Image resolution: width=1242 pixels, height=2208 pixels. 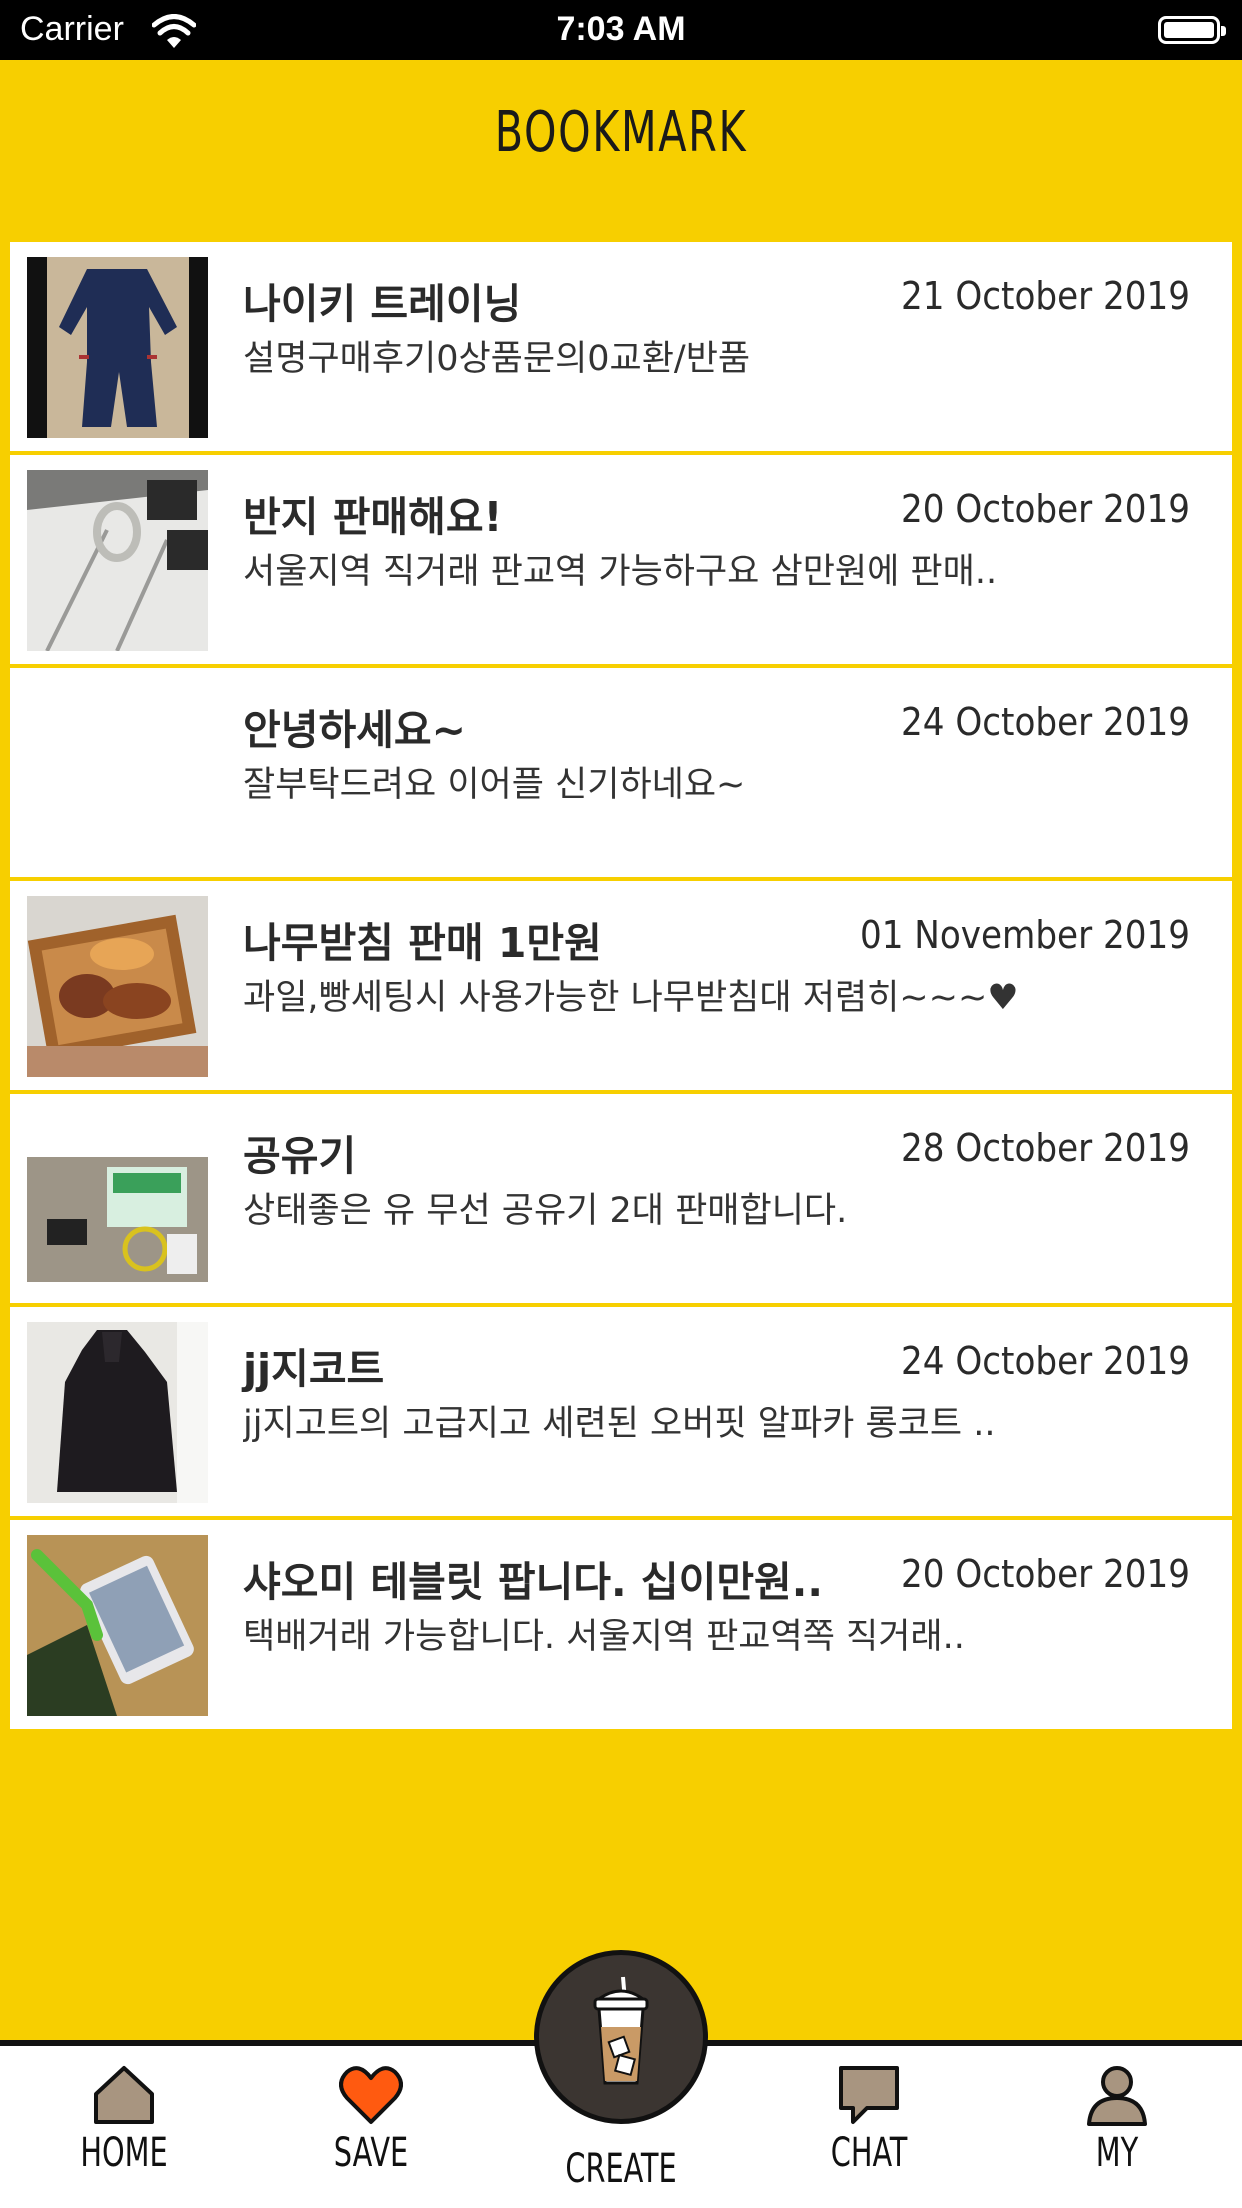 I want to click on tab-save: SAVE, so click(x=371, y=2120).